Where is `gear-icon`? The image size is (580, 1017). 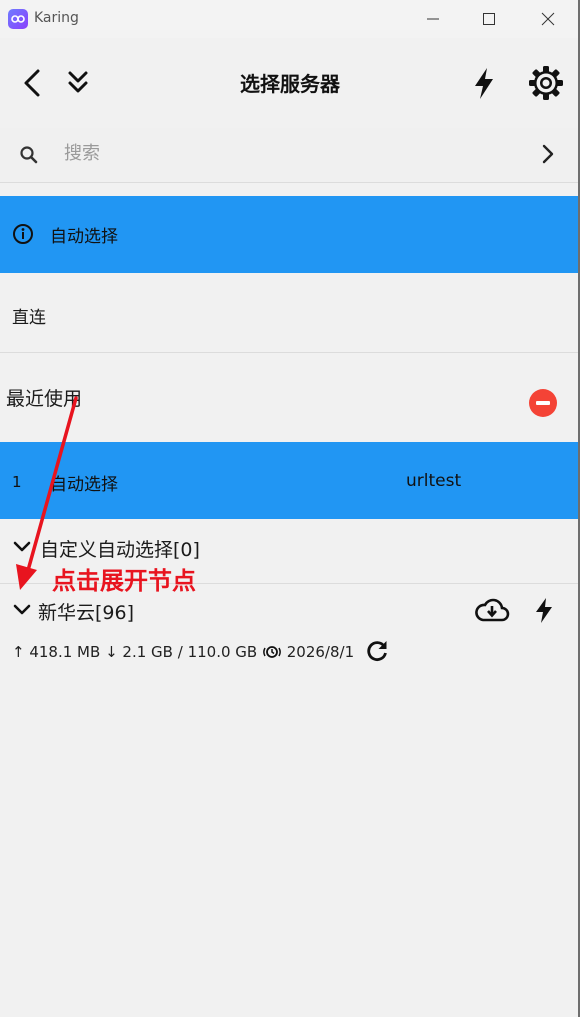 gear-icon is located at coordinates (546, 83).